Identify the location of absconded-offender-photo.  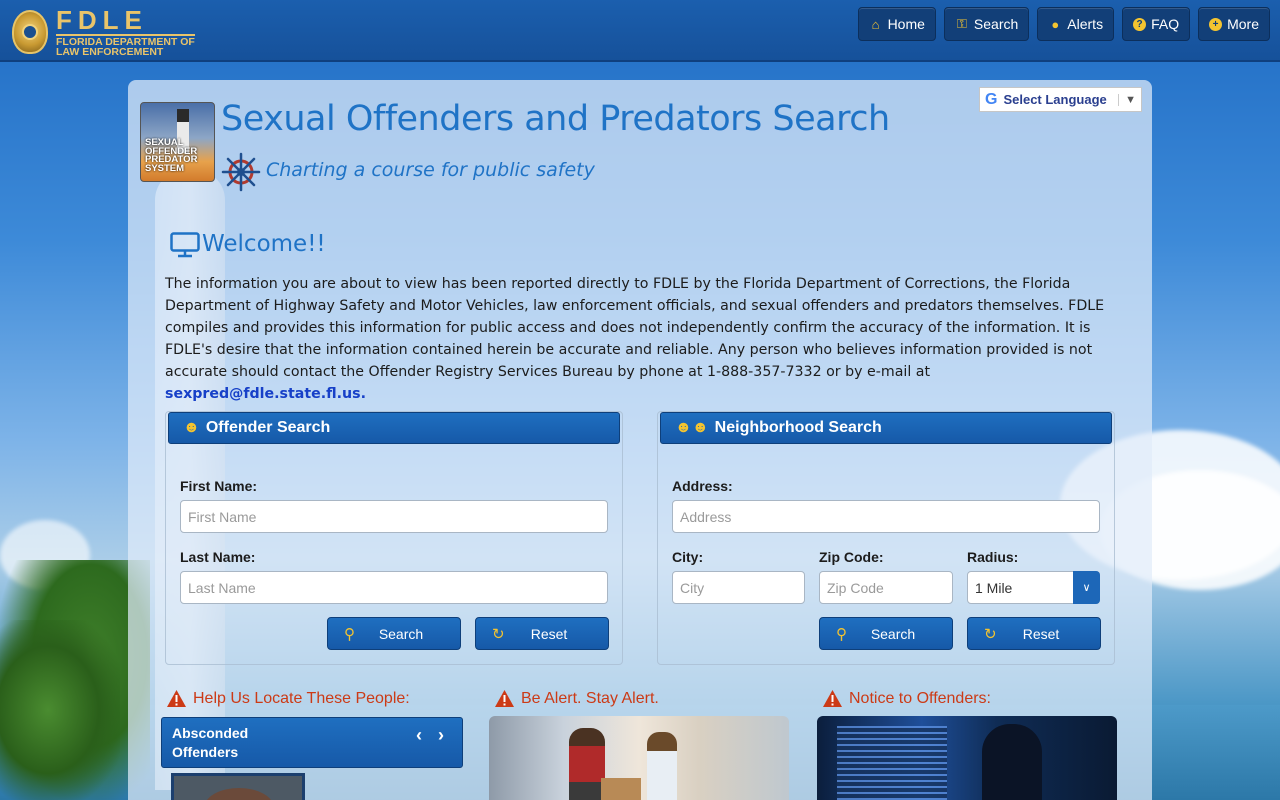
(238, 786).